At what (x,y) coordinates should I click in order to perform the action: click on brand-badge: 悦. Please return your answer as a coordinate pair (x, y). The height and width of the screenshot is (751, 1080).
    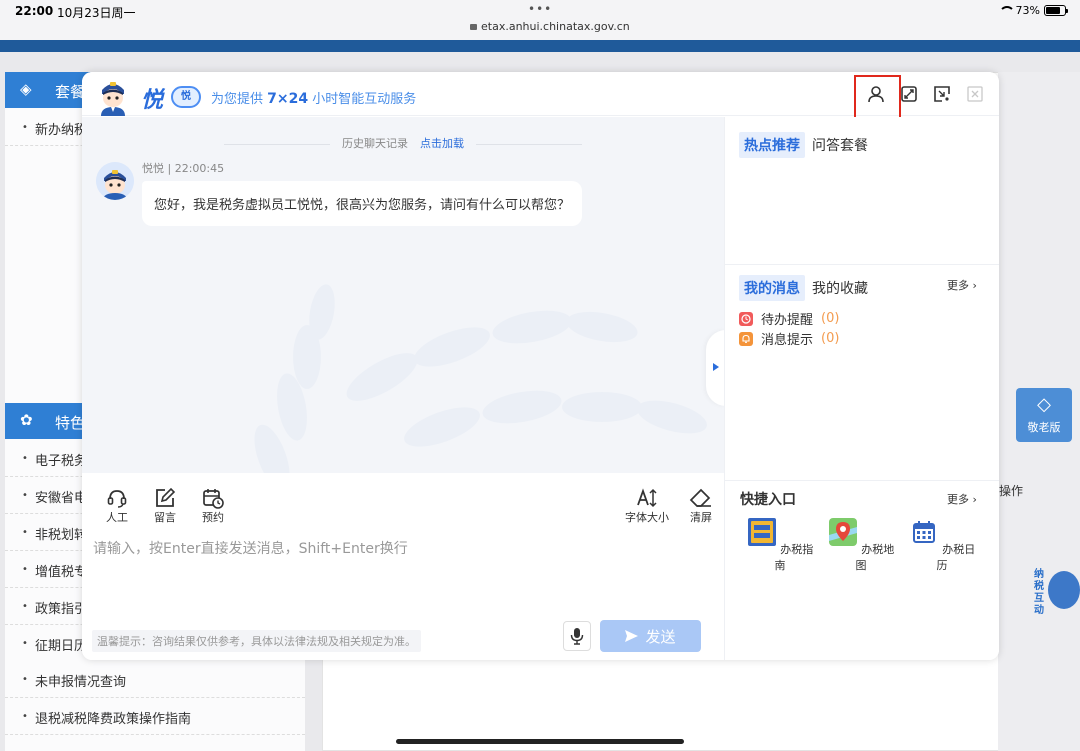
    Looking at the image, I should click on (186, 97).